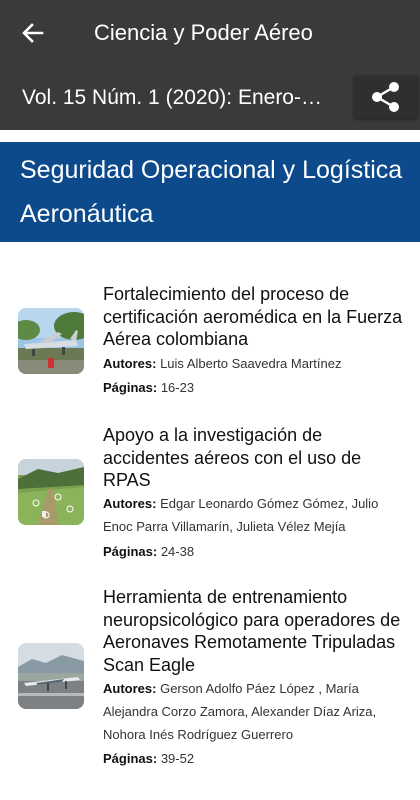 This screenshot has height=800, width=420. Describe the element at coordinates (177, 551) in the screenshot. I see `pages-value: 24-38` at that location.